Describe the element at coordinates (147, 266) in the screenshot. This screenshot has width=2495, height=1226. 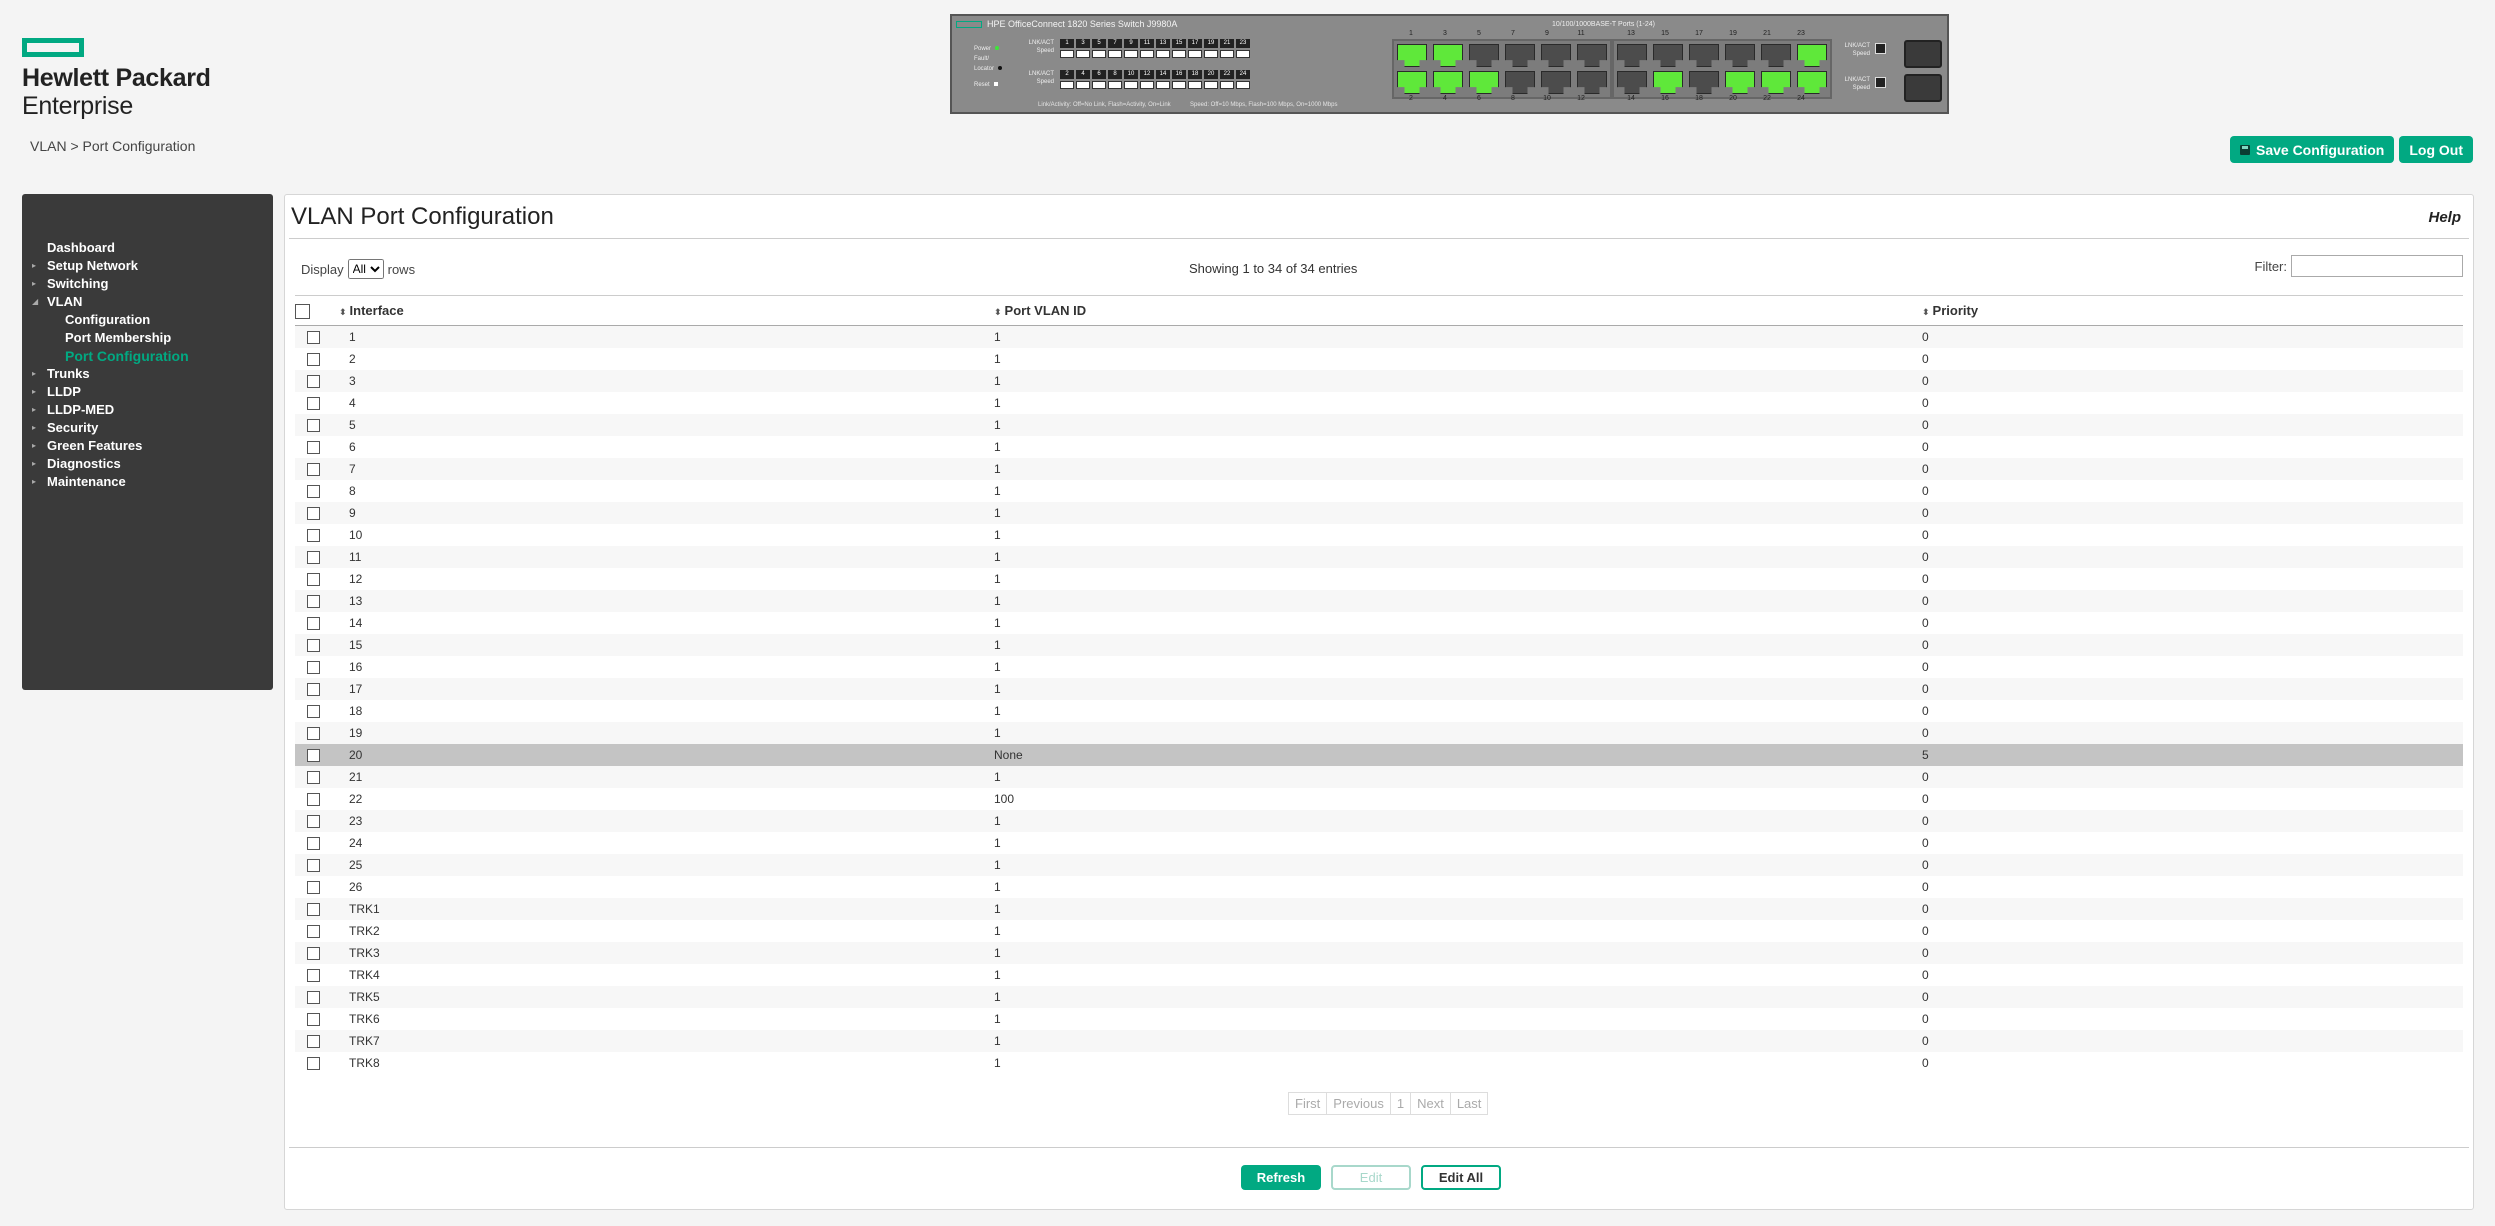
I see `sidebar-item-setup-network: ▸ Setup Network` at that location.